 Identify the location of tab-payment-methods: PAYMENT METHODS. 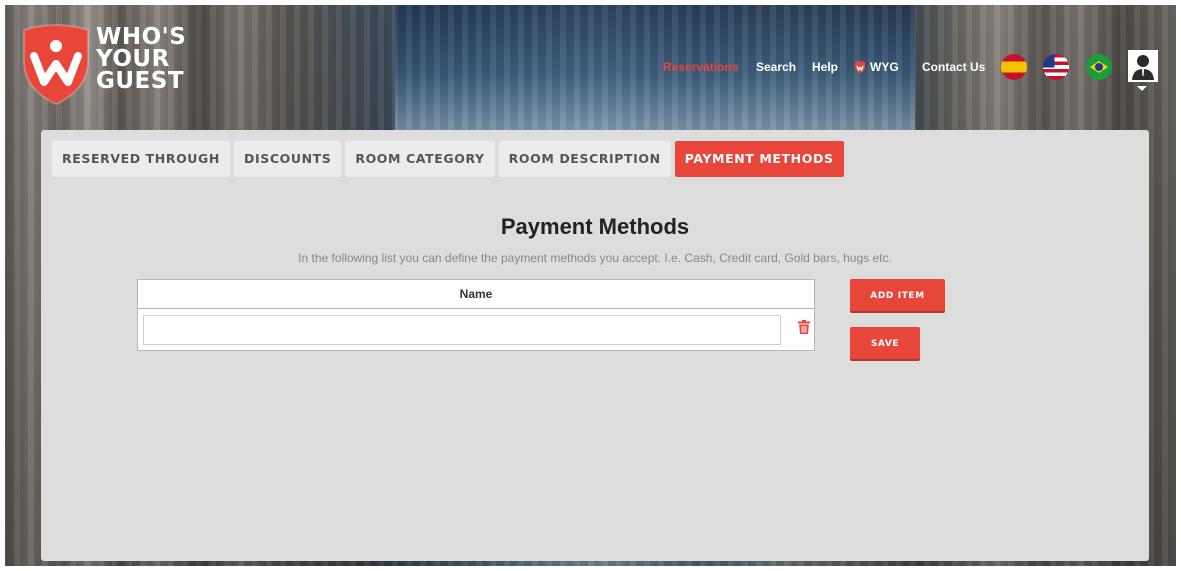
(759, 159).